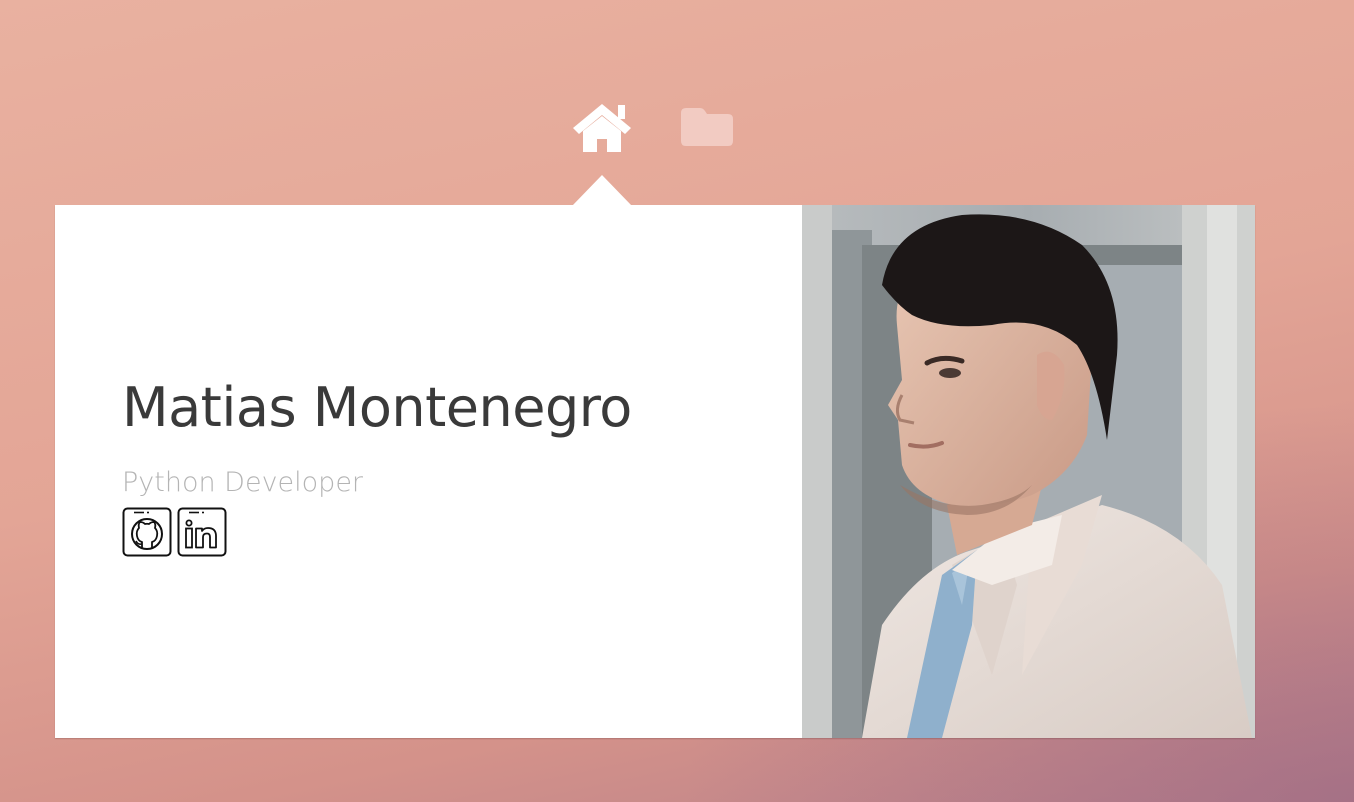 Image resolution: width=1354 pixels, height=802 pixels. Describe the element at coordinates (602, 190) in the screenshot. I see `active-nav-indicator` at that location.